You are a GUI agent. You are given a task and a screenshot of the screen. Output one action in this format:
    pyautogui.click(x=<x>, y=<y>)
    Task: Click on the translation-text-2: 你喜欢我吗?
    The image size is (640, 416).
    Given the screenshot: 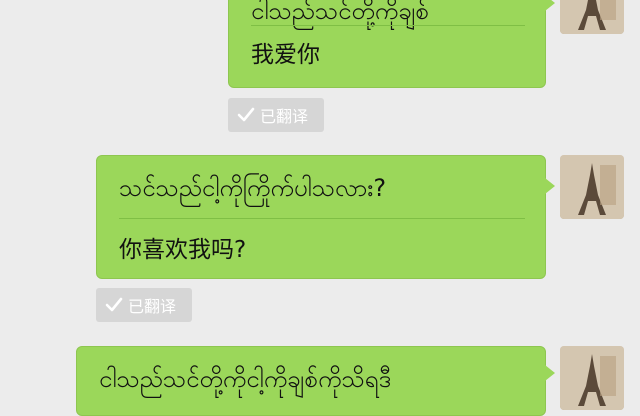 What is the action you would take?
    pyautogui.click(x=183, y=250)
    